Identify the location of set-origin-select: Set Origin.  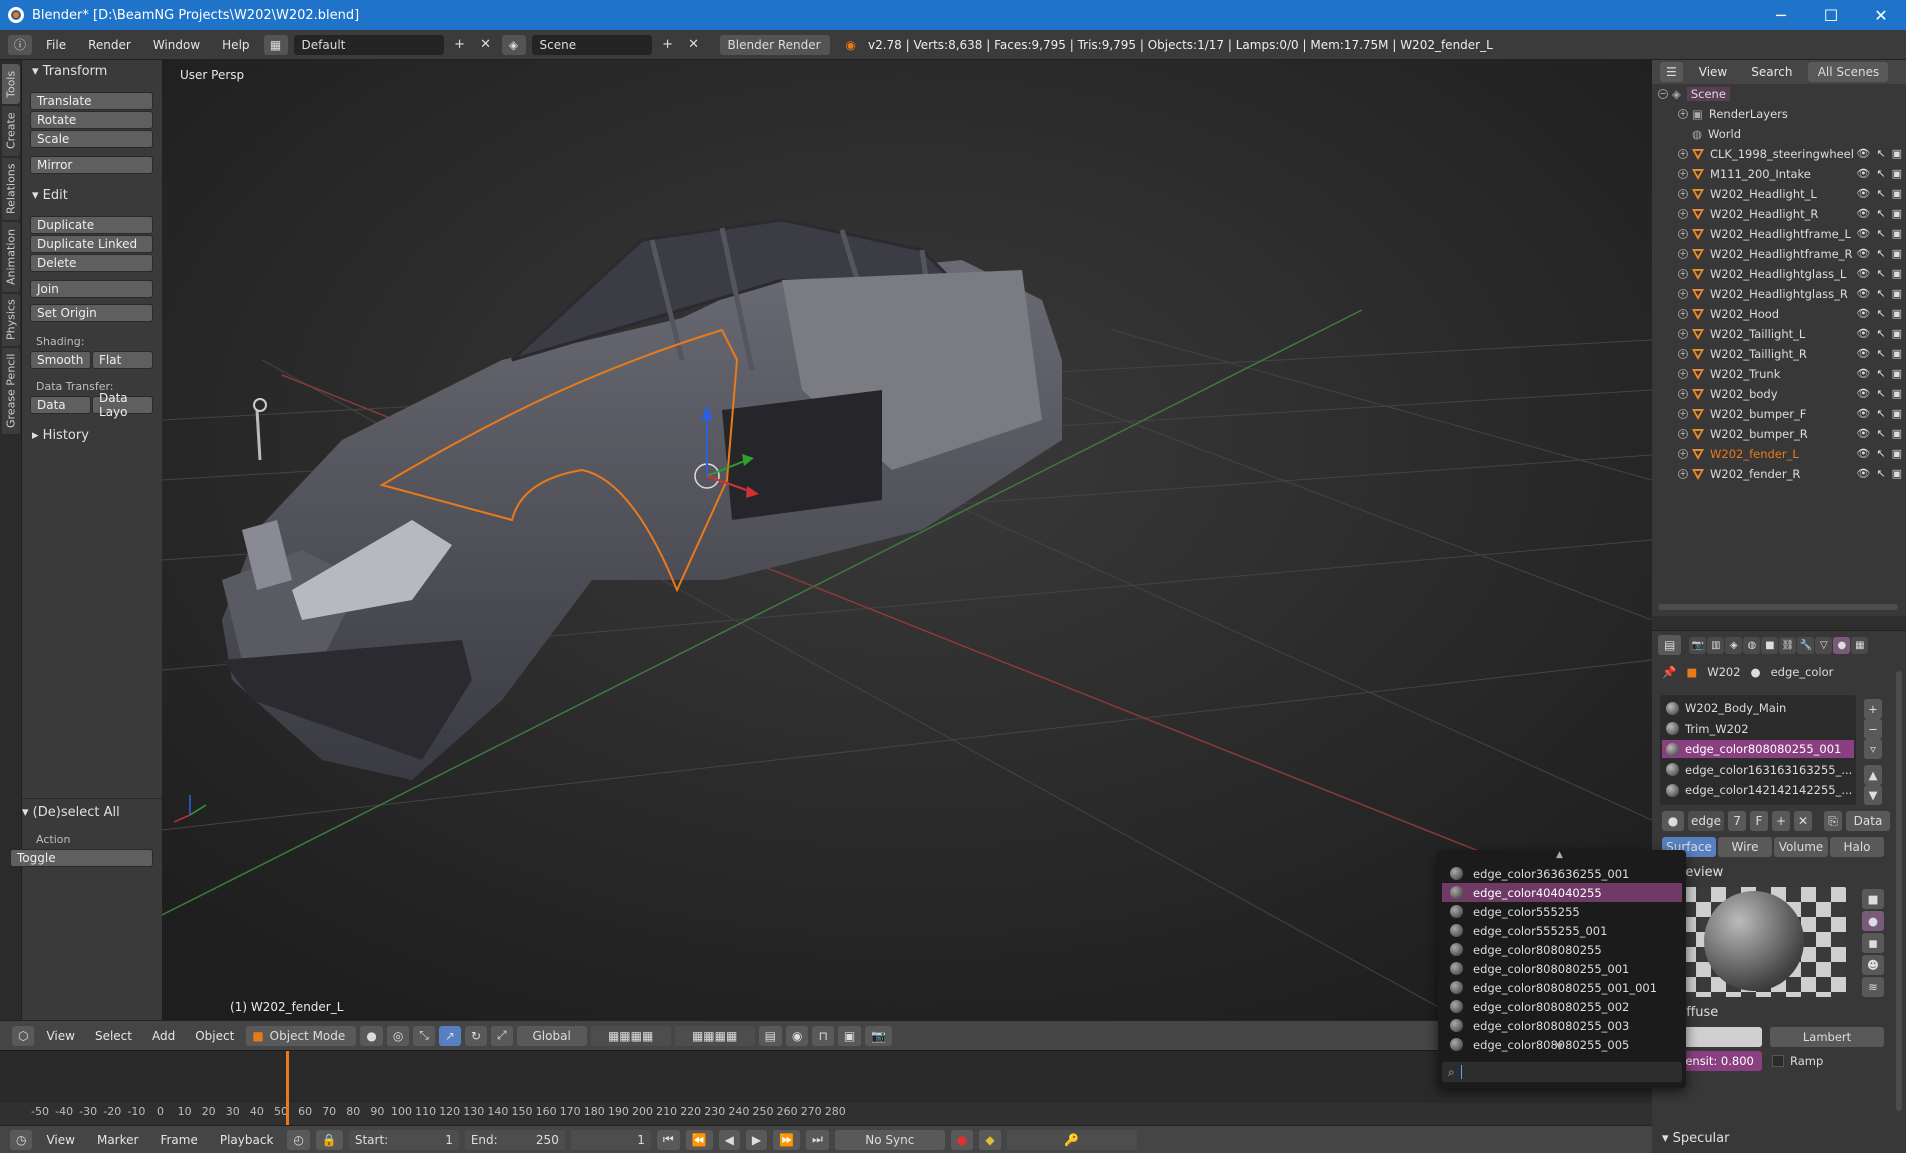
(91, 313).